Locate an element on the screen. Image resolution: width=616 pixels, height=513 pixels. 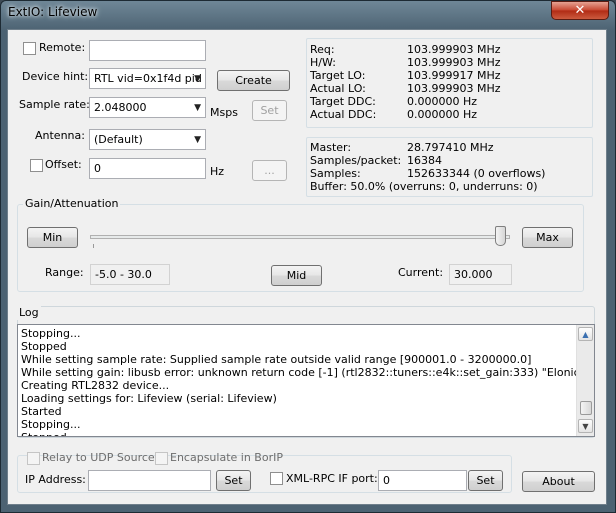
xmlrpc-checkbox is located at coordinates (276, 478).